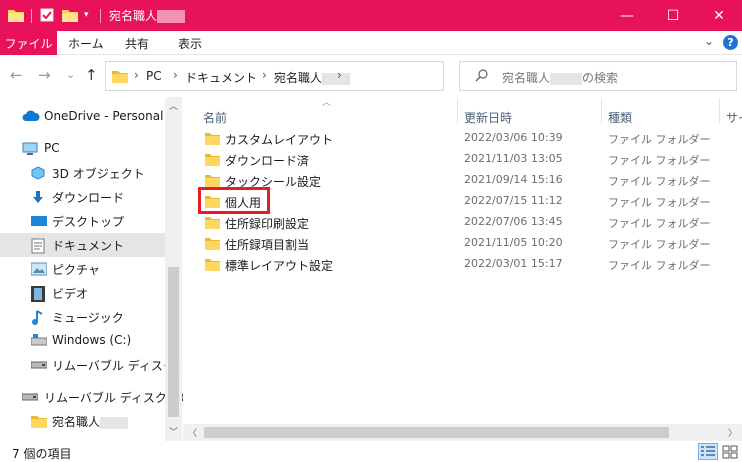 This screenshot has height=462, width=742. What do you see at coordinates (44, 75) in the screenshot?
I see `forward-icon: →` at bounding box center [44, 75].